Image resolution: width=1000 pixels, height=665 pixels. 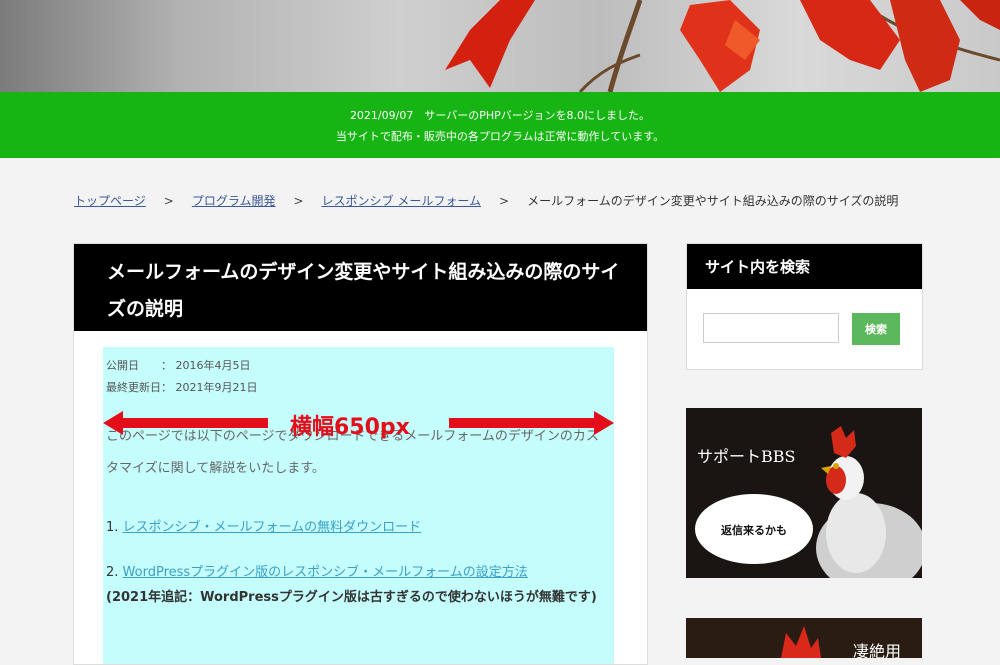 I want to click on list-item: 1. レスポンシブ・メールフォームの無料ダウンロード, so click(x=263, y=525).